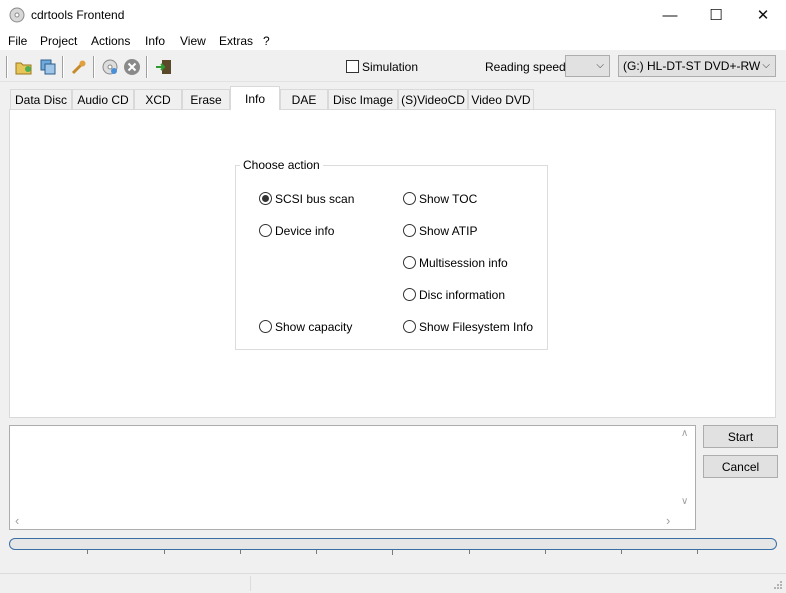  I want to click on horizontal-scrollbar: ‹ ›, so click(343, 520).